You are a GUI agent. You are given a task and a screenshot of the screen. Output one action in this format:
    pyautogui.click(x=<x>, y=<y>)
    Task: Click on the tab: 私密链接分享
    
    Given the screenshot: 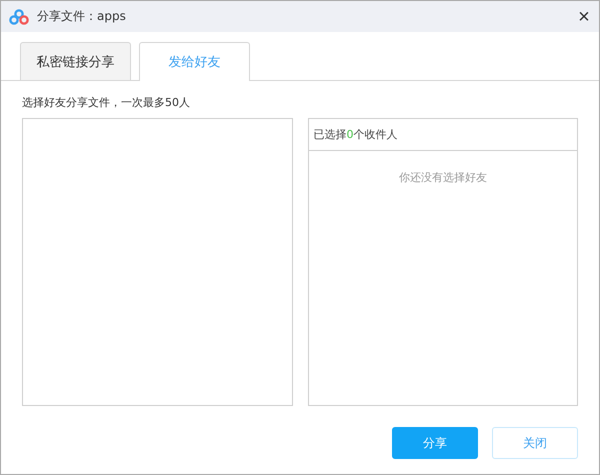 What is the action you would take?
    pyautogui.click(x=75, y=61)
    